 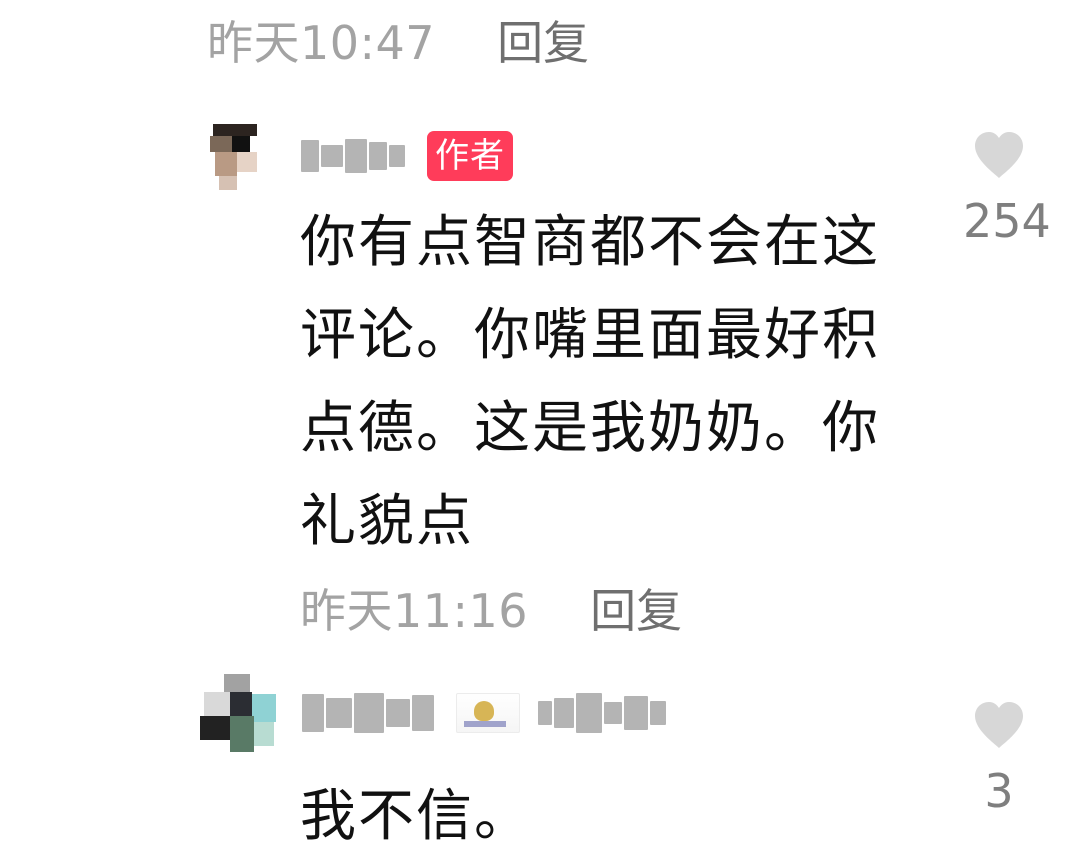 I want to click on bottom-fade, so click(x=540, y=853).